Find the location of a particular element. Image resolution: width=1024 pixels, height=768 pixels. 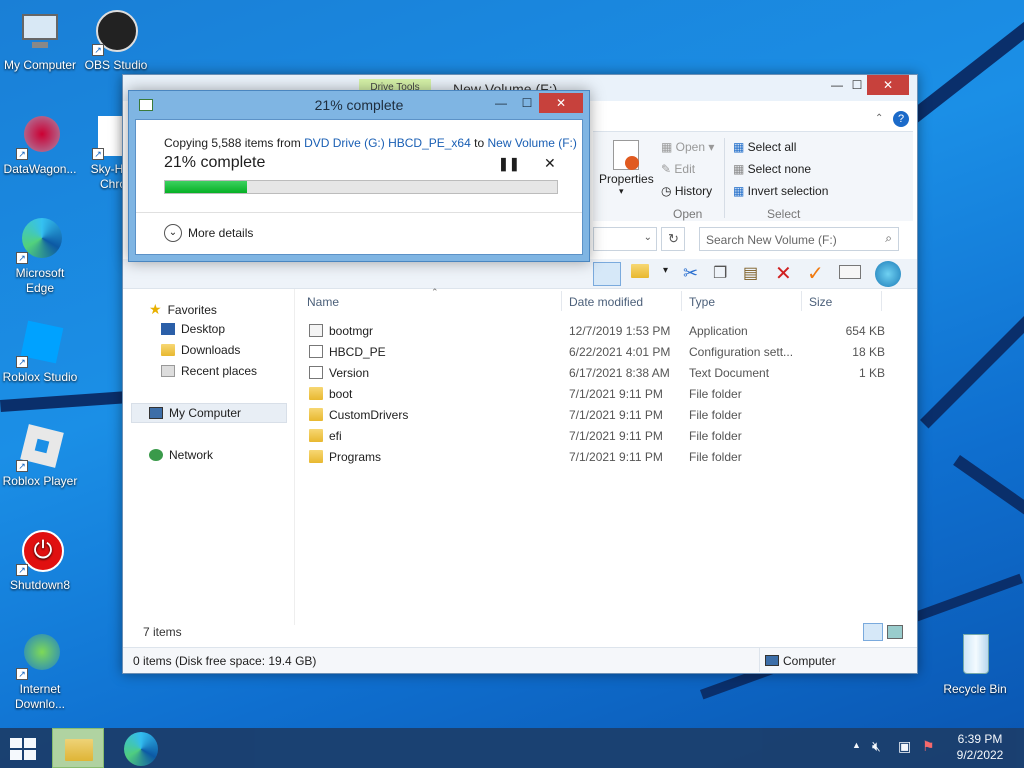

file-row-customdrivers: CustomDrivers 7/1/2021 9:11 PM File folder is located at coordinates (597, 415).